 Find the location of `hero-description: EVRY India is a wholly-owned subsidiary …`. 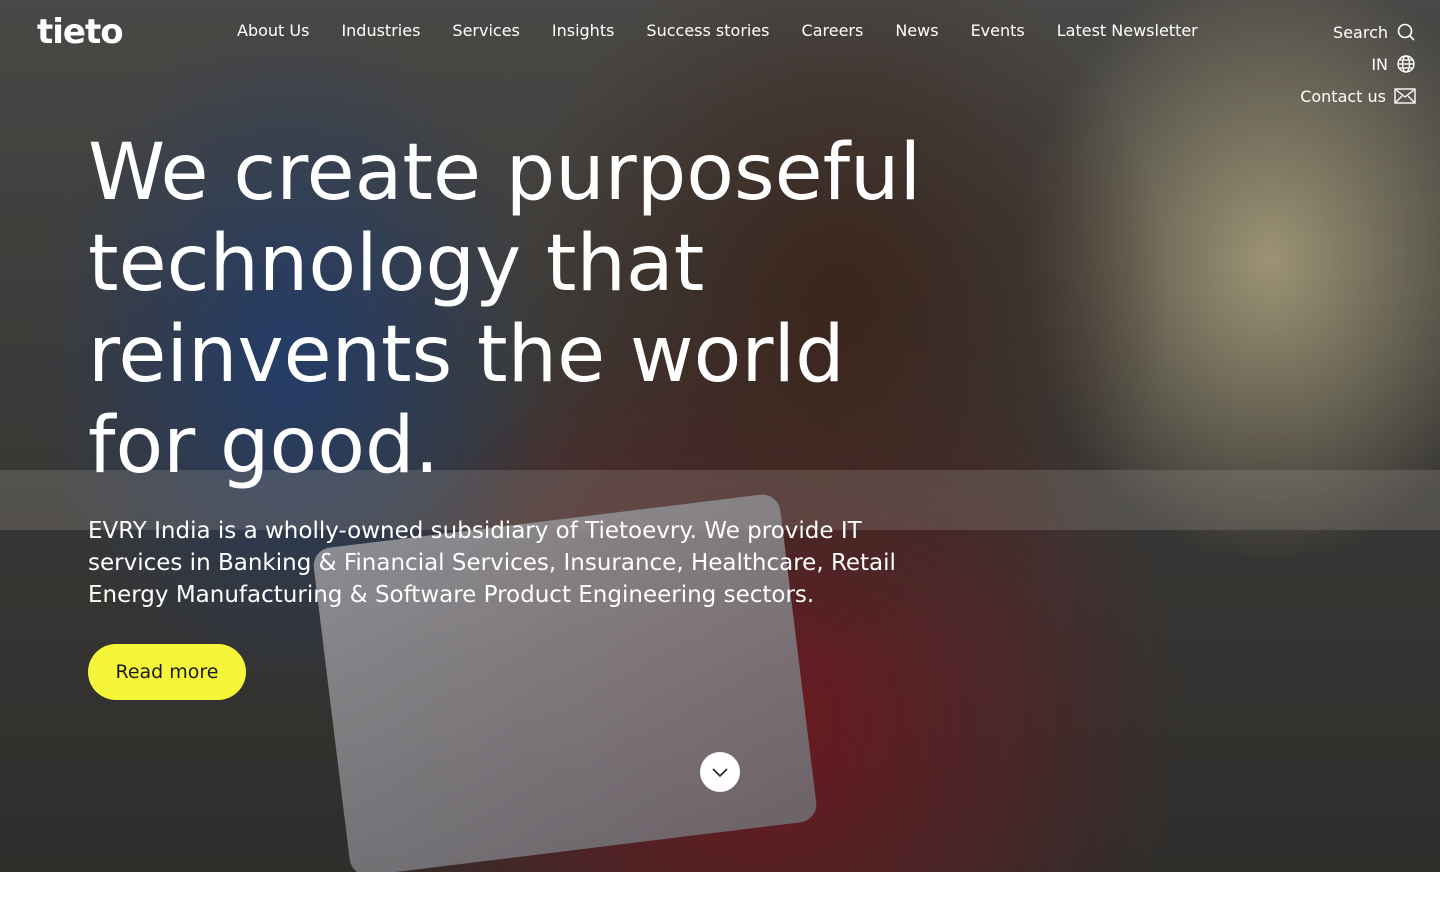

hero-description: EVRY India is a wholly-owned subsidiary … is located at coordinates (492, 563).